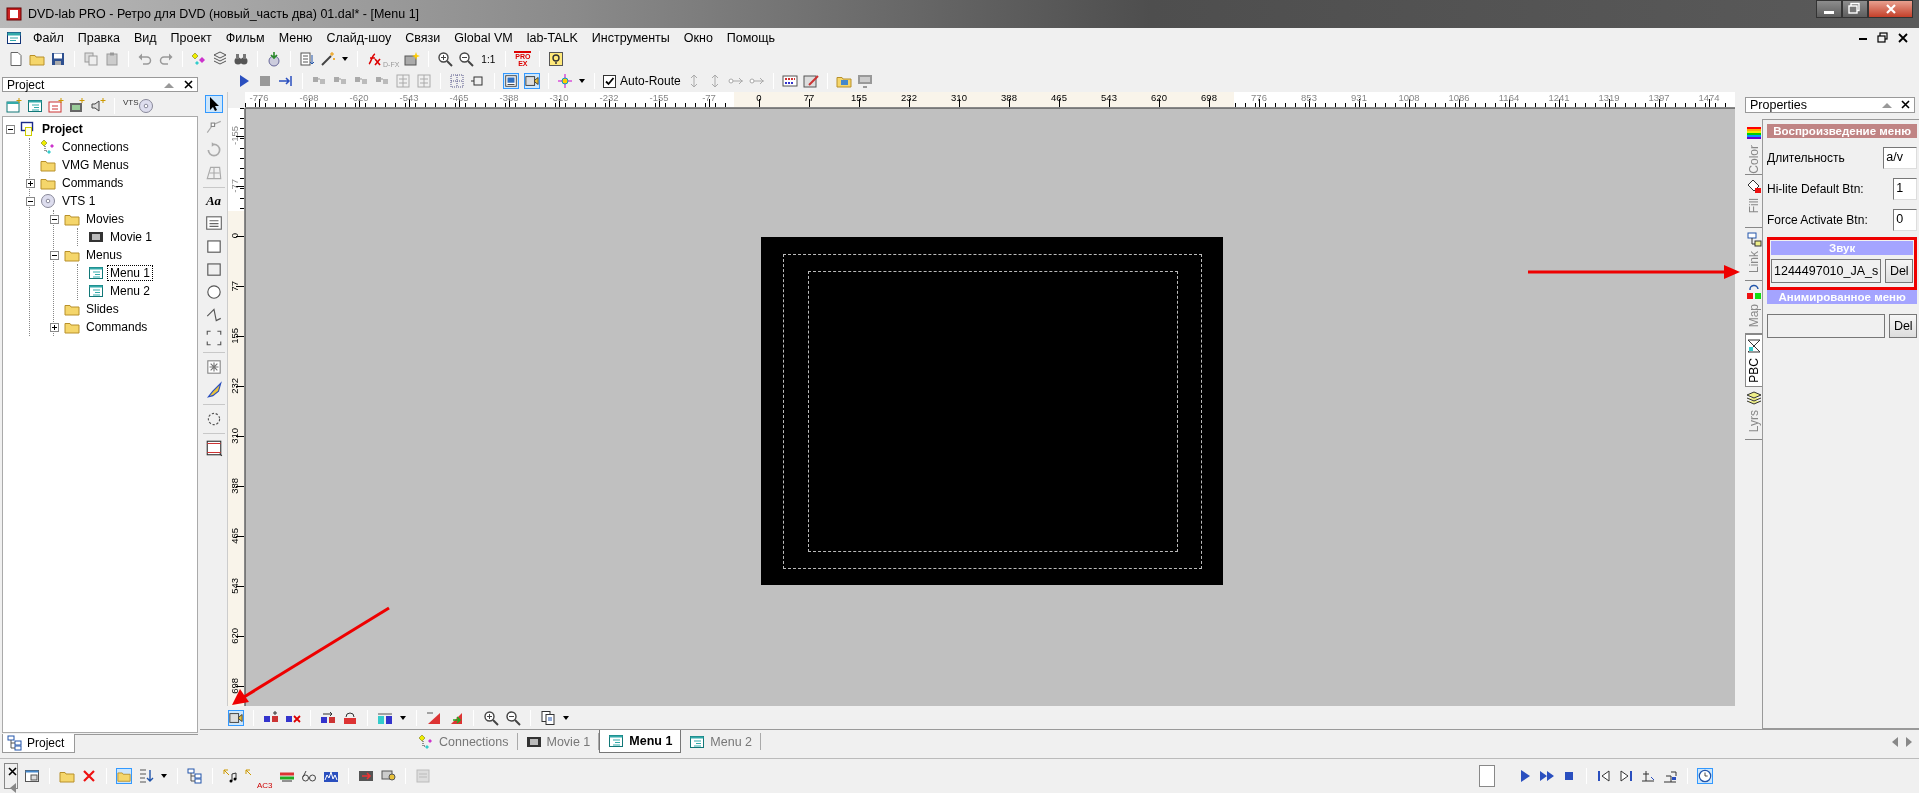 Image resolution: width=1919 pixels, height=793 pixels. Describe the element at coordinates (374, 59) in the screenshot. I see `fx-icon` at that location.